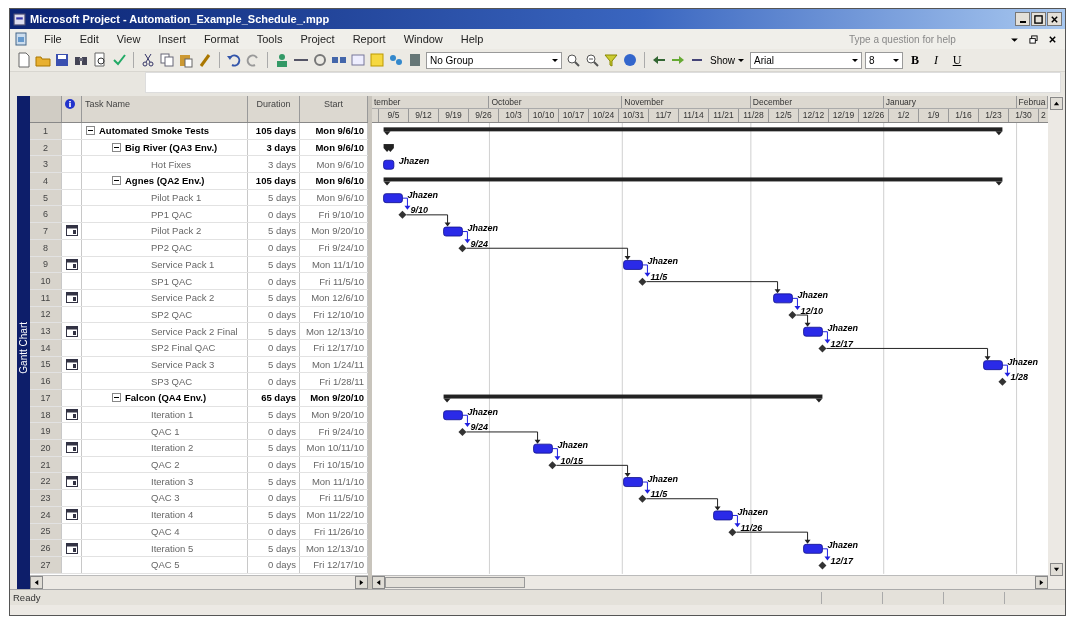 The height and width of the screenshot is (620, 1074). I want to click on row-number: 19, so click(46, 431).